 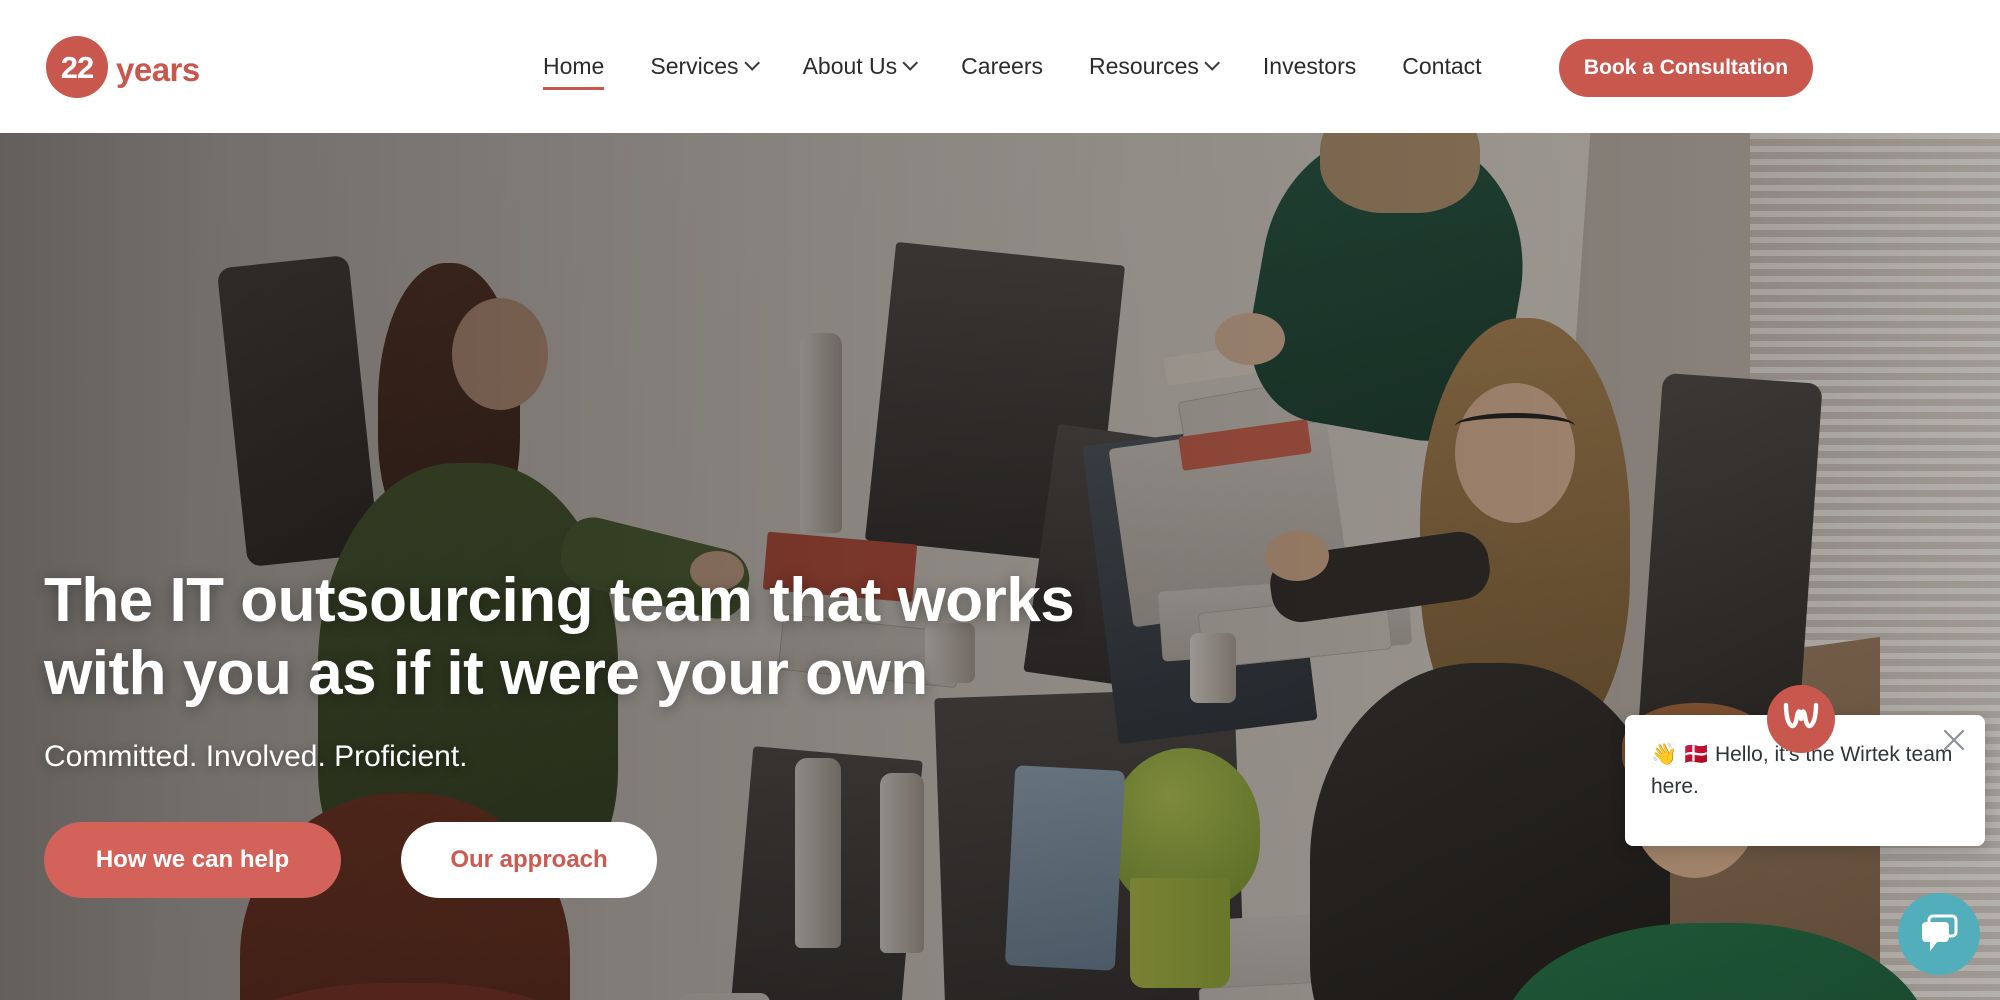 I want to click on chat-launcher-button, so click(x=1939, y=934).